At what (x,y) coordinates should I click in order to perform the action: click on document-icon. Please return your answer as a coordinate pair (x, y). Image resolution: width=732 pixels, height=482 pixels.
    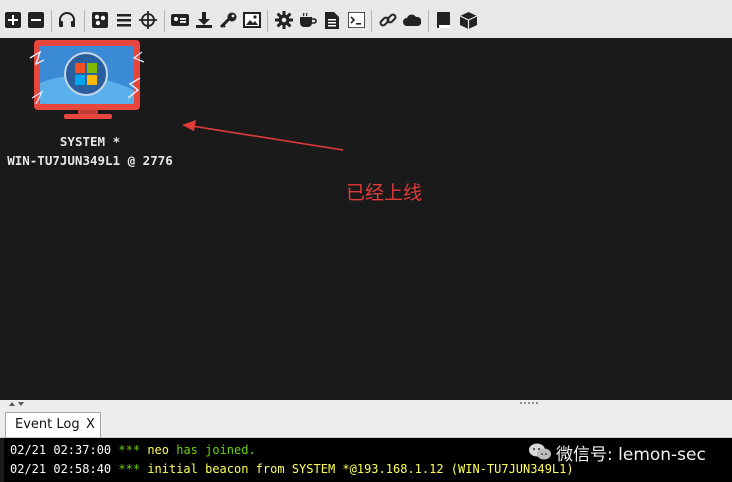
    Looking at the image, I should click on (332, 20).